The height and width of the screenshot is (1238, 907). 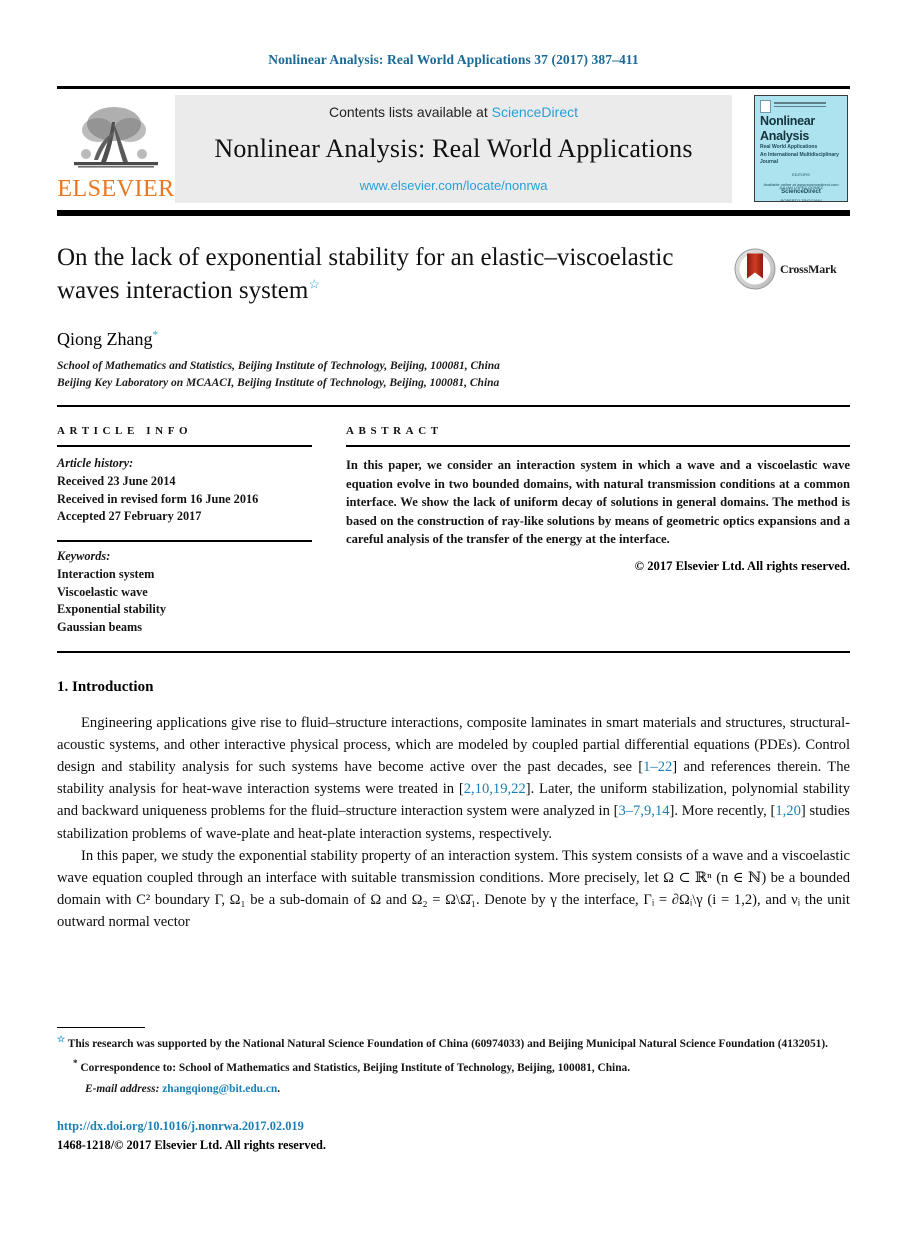 What do you see at coordinates (643, 811) in the screenshot?
I see `citation-3-7-9-14: 3–7,9,14` at bounding box center [643, 811].